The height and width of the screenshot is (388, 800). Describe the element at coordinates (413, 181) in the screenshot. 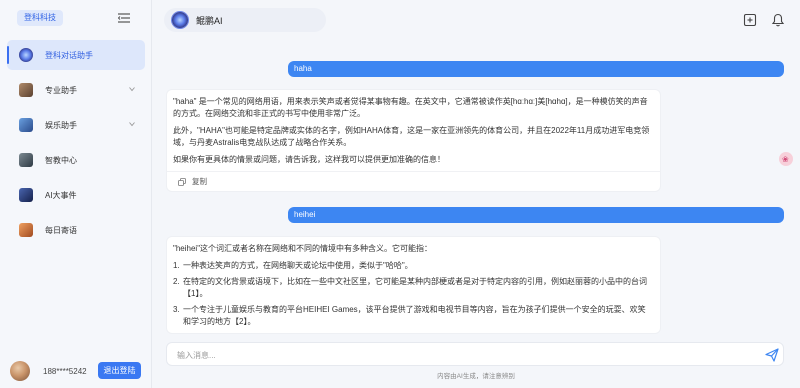

I see `copy-button: 复制` at that location.